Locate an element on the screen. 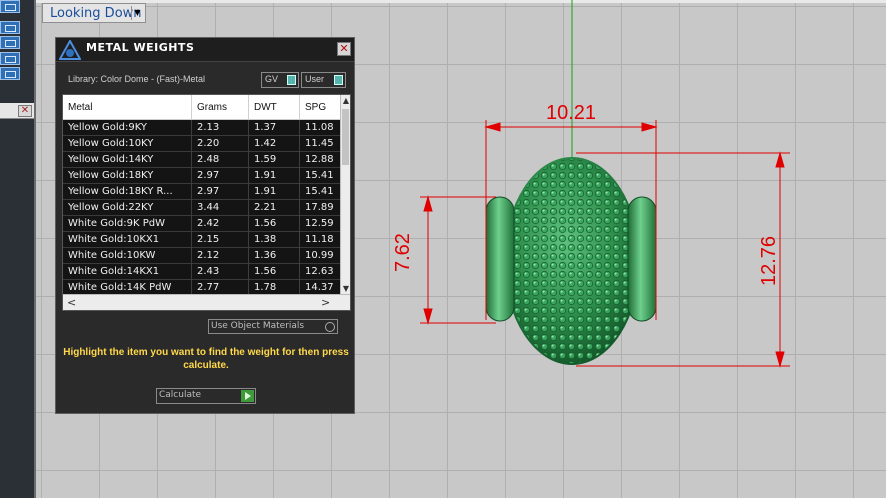 The image size is (886, 498). cell-spg: 12.88 is located at coordinates (321, 160).